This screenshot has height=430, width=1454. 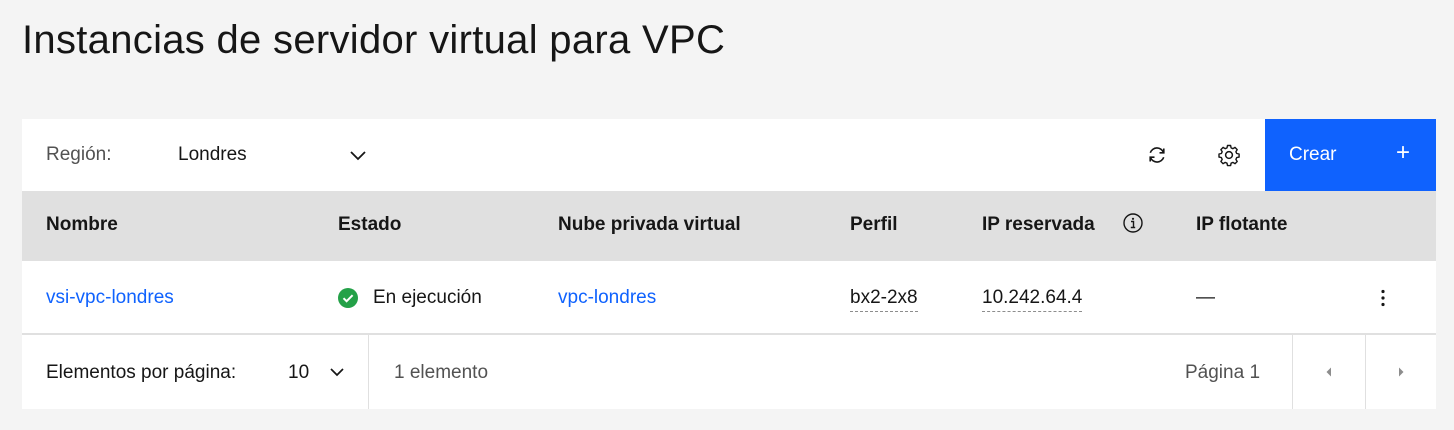 What do you see at coordinates (1242, 225) in the screenshot?
I see `column-header-floating-ip: IP flotante` at bounding box center [1242, 225].